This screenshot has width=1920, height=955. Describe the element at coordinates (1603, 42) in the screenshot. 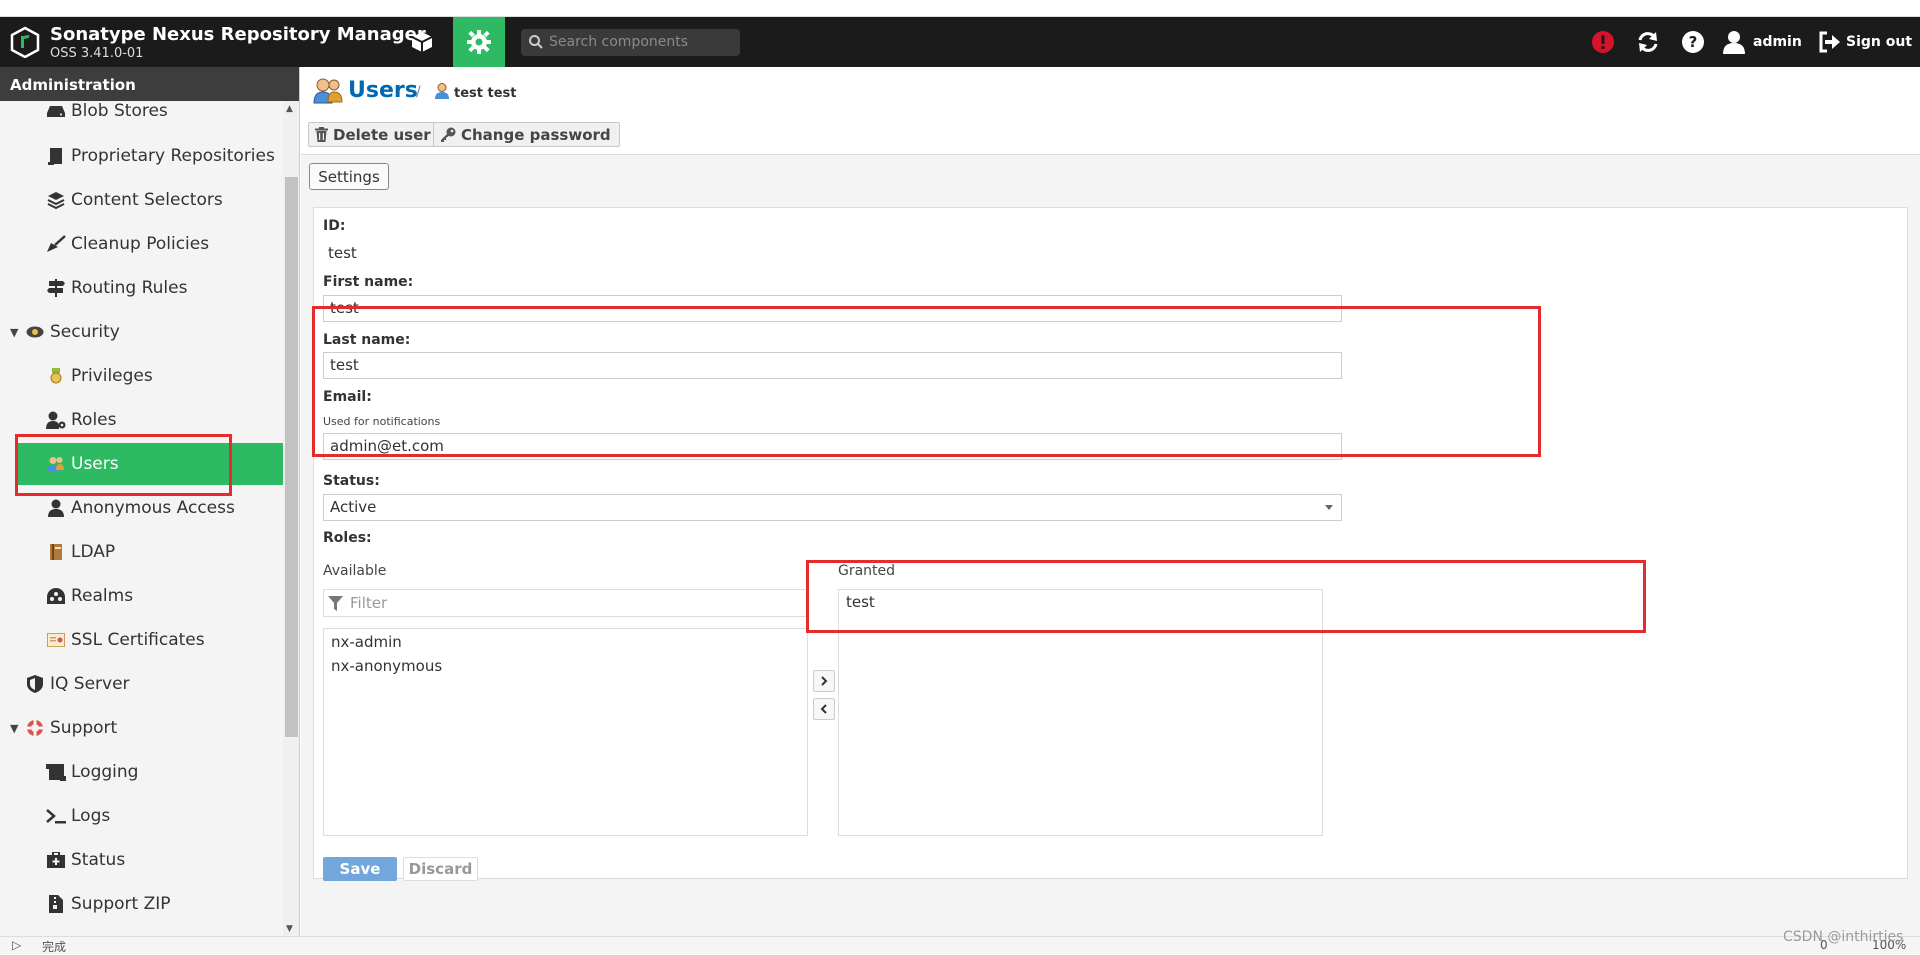

I see `alert-button` at that location.